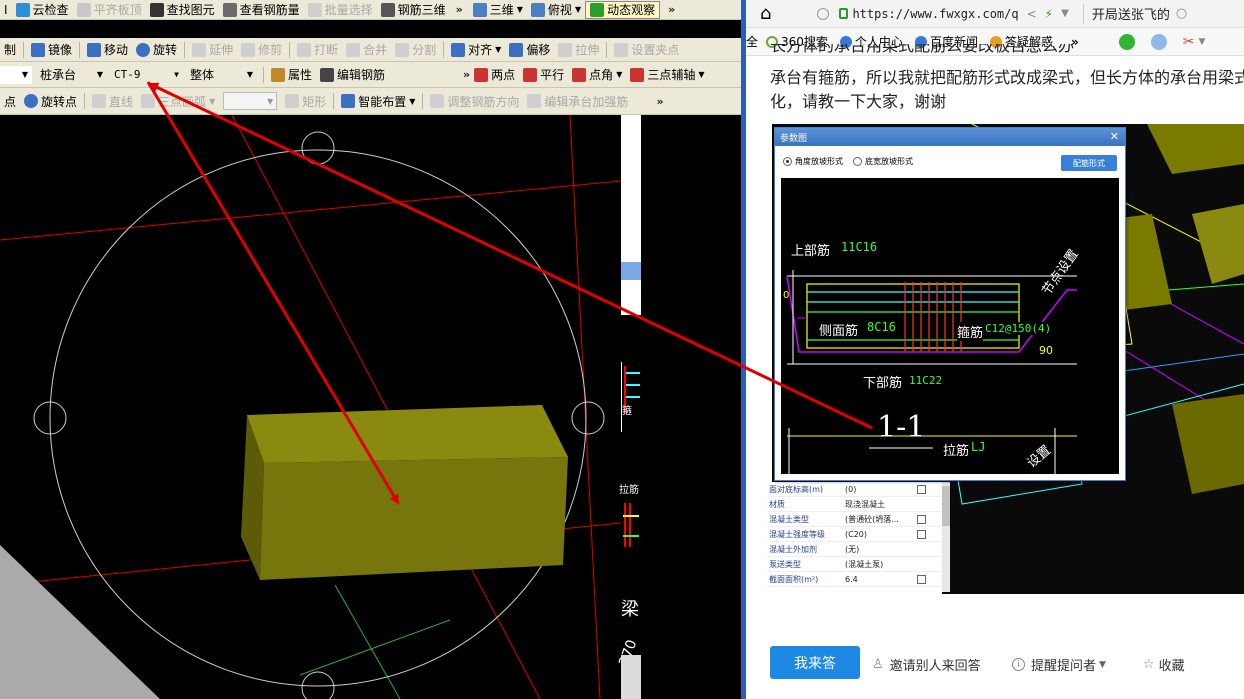  What do you see at coordinates (1164, 664) in the screenshot?
I see `favorite-link: ☆ 收藏` at bounding box center [1164, 664].